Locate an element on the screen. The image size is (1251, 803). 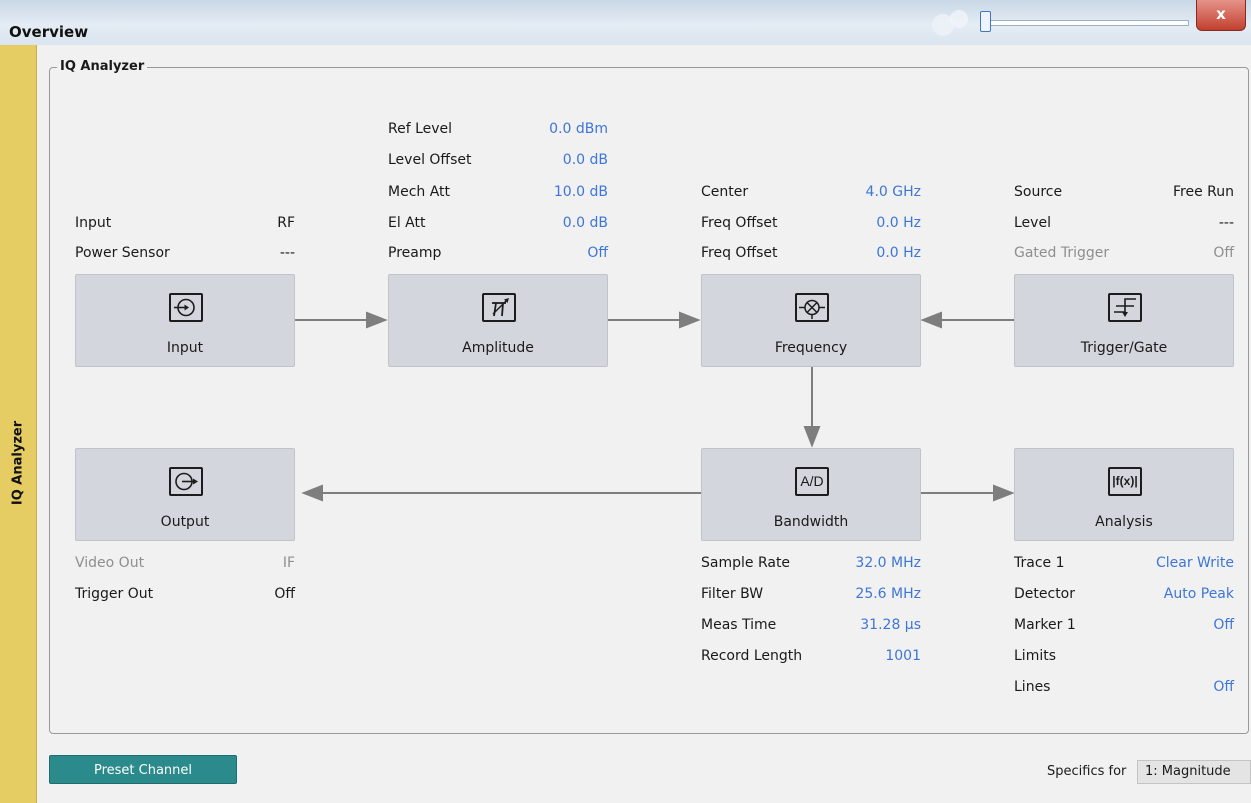
output-block-button: Output is located at coordinates (185, 494).